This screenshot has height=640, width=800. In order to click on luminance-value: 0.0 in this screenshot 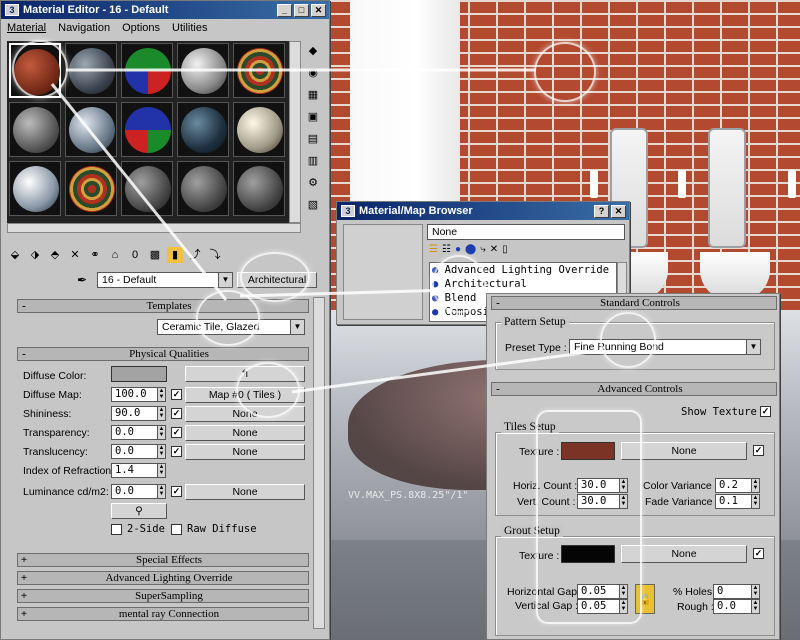, I will do `click(134, 491)`.